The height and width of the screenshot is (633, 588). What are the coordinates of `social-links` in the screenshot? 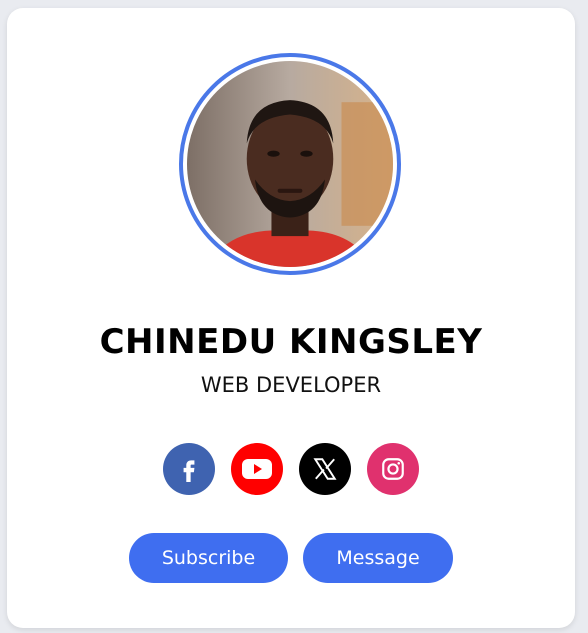 It's located at (291, 469).